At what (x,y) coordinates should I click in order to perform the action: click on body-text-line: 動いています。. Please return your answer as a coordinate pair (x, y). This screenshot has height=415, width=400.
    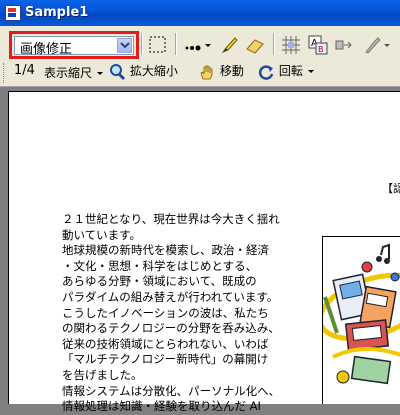
    Looking at the image, I should click on (102, 234).